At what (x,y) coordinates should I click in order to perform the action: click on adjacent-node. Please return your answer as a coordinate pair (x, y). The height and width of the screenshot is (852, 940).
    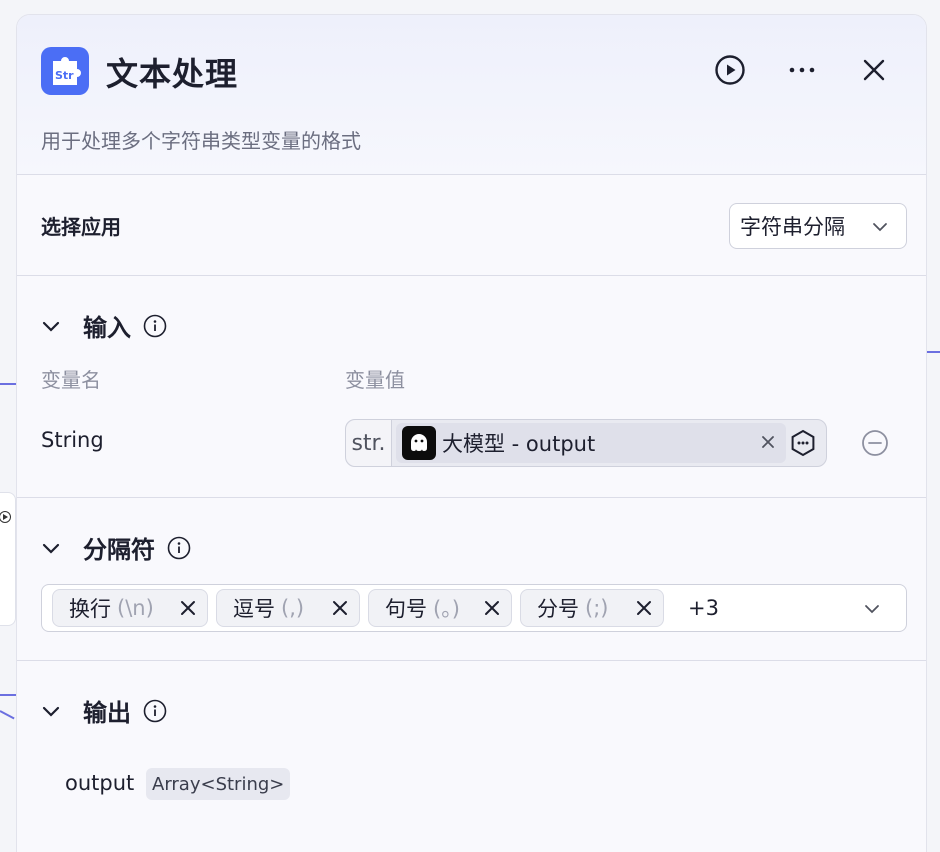
    Looking at the image, I should click on (8, 559).